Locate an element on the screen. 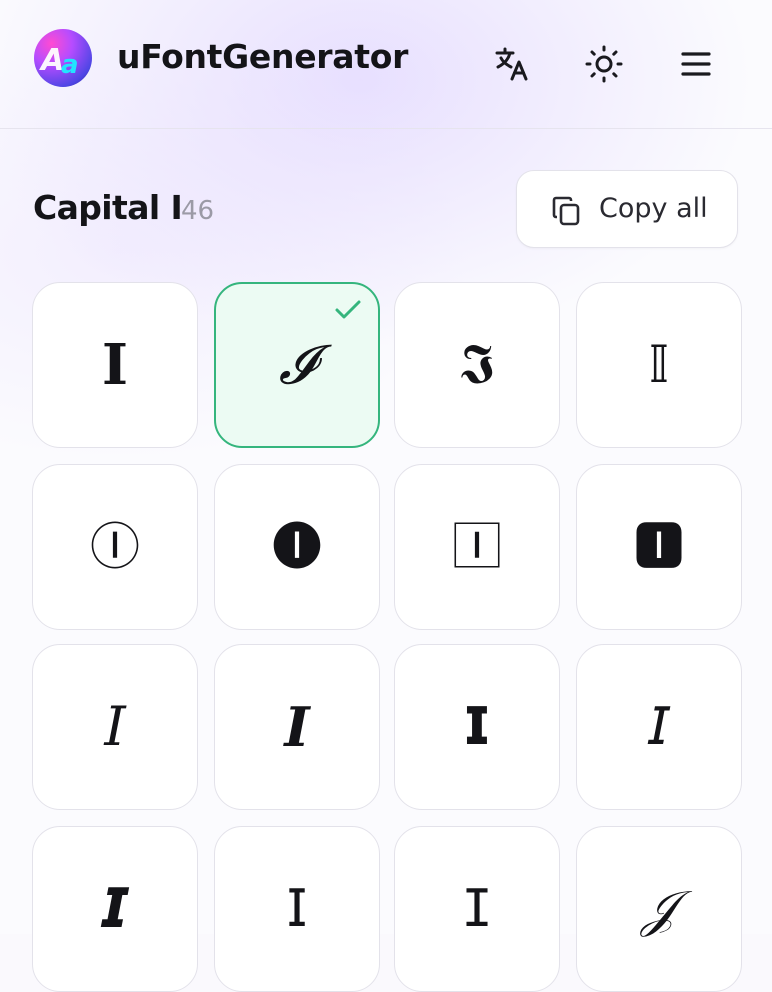 The height and width of the screenshot is (992, 772). glyph-char: 𝓘 is located at coordinates (297, 364).